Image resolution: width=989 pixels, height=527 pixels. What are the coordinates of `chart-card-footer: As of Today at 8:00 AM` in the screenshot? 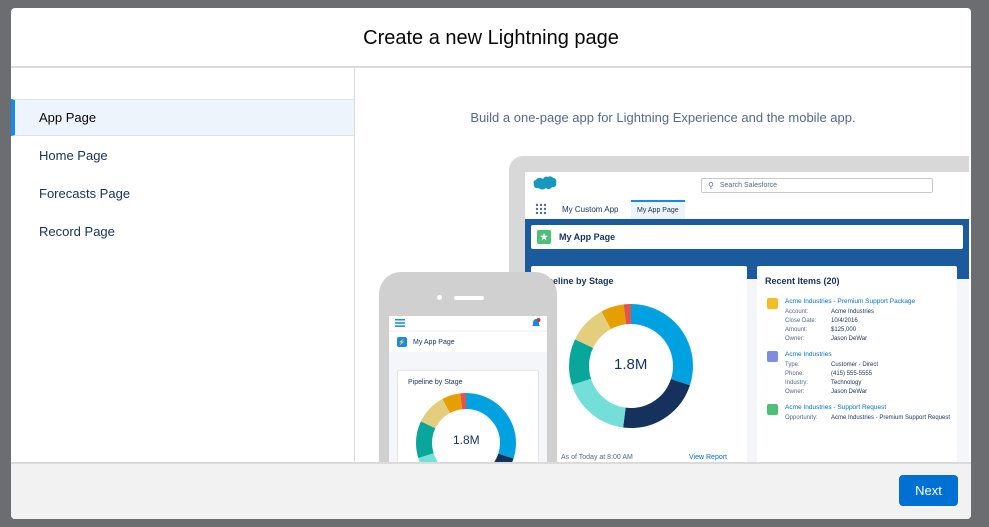 It's located at (597, 457).